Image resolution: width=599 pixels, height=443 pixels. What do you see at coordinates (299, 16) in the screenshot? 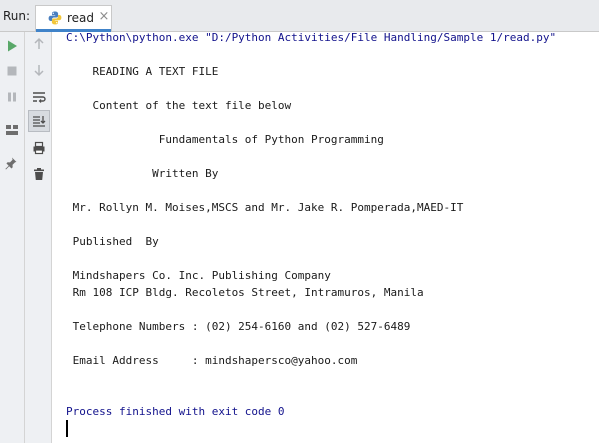
I see `run-tool-window-header: Run: read ×` at bounding box center [299, 16].